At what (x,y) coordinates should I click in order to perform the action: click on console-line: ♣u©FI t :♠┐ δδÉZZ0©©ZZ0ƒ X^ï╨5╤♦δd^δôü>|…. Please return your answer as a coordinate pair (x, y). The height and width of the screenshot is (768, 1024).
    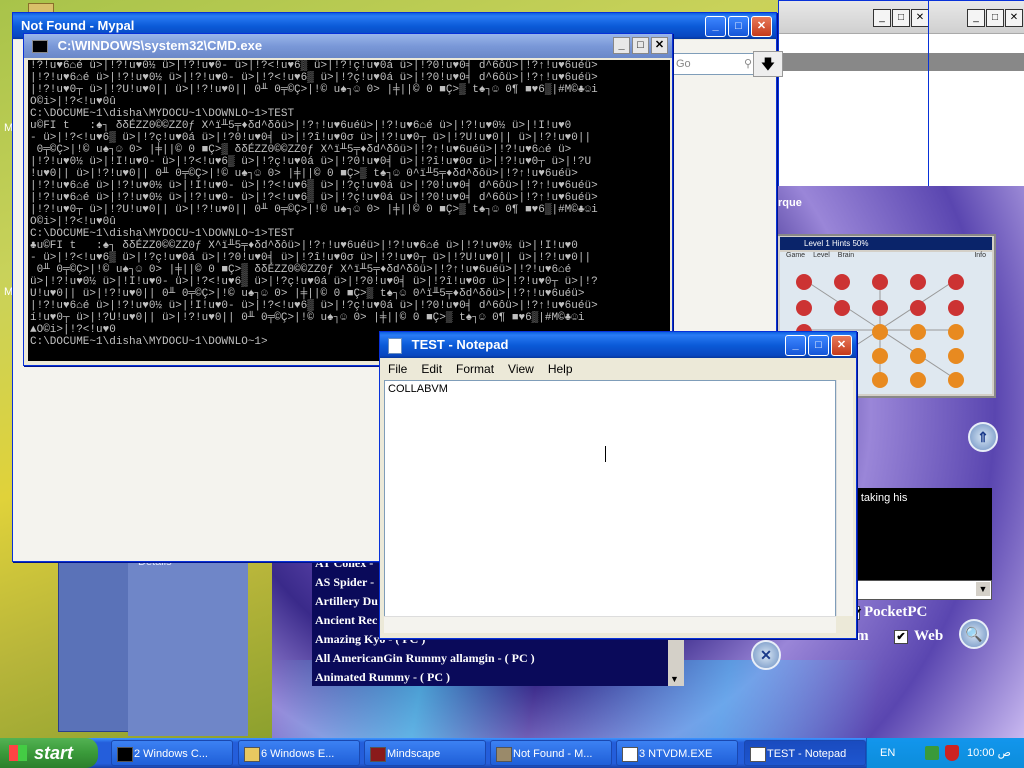
    Looking at the image, I should click on (304, 246).